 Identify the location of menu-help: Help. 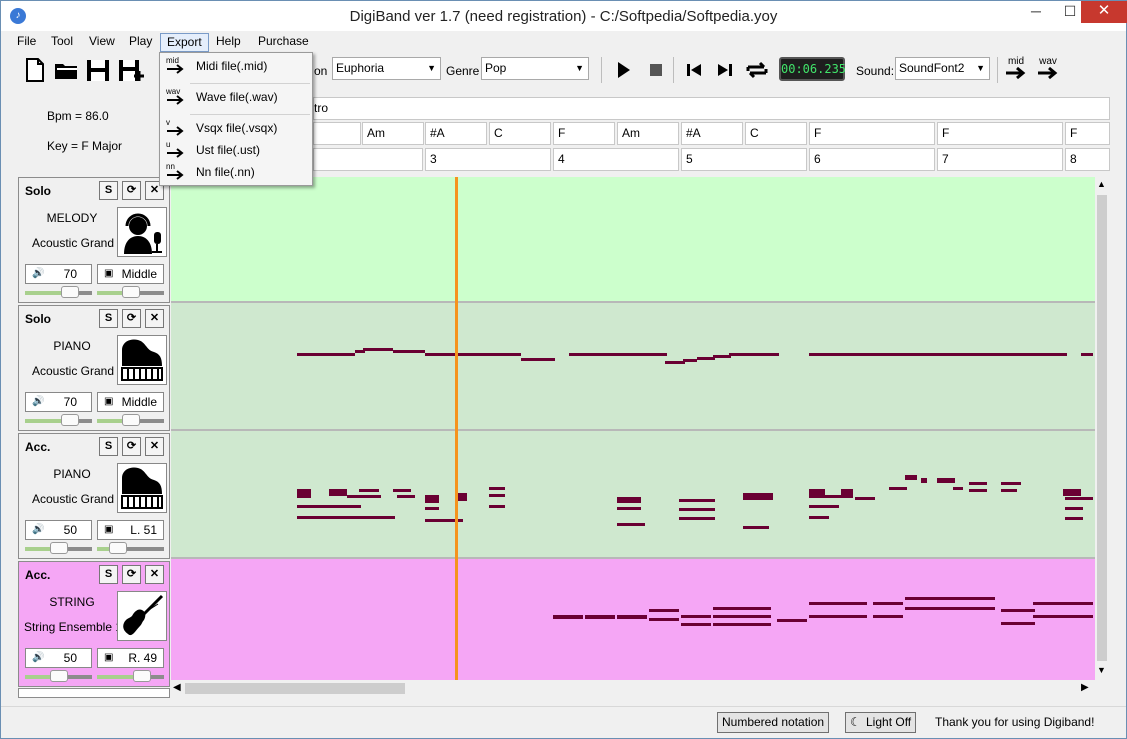
(228, 42).